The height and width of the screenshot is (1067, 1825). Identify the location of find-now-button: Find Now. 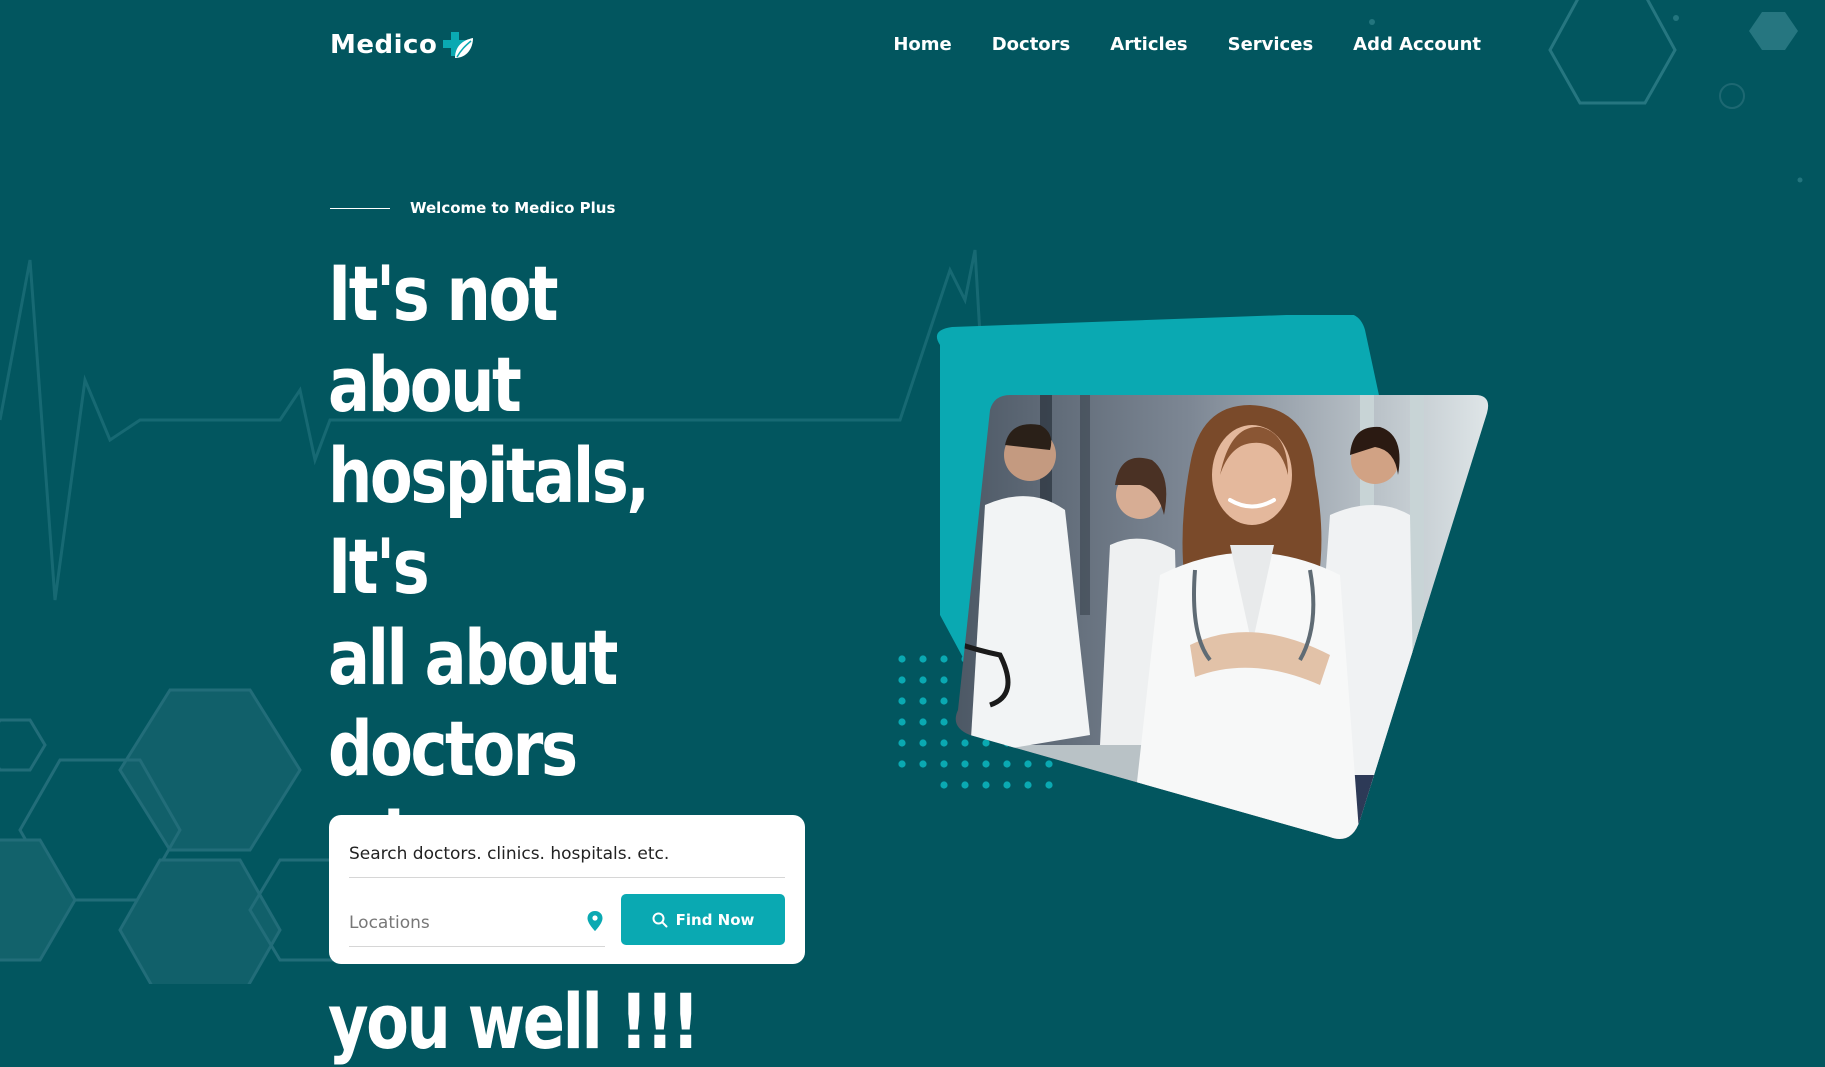
(703, 919).